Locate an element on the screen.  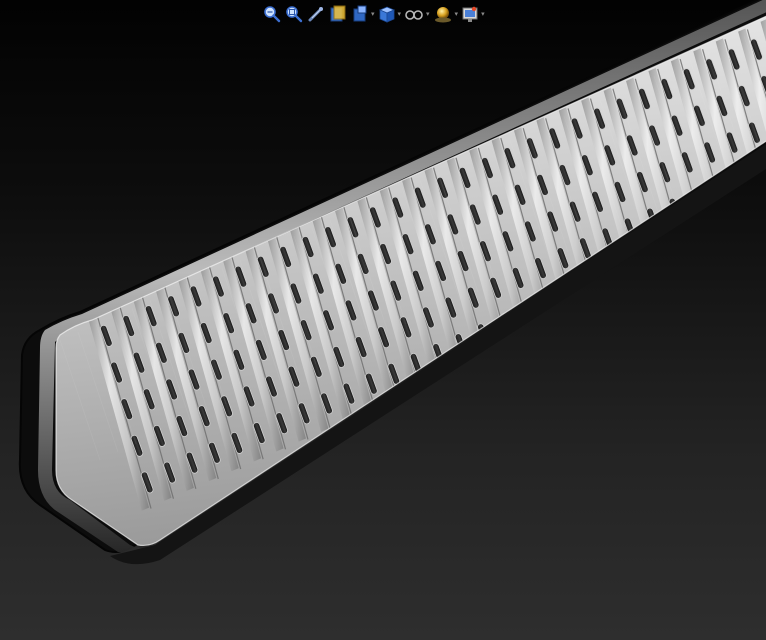
section-view-icon is located at coordinates (338, 13).